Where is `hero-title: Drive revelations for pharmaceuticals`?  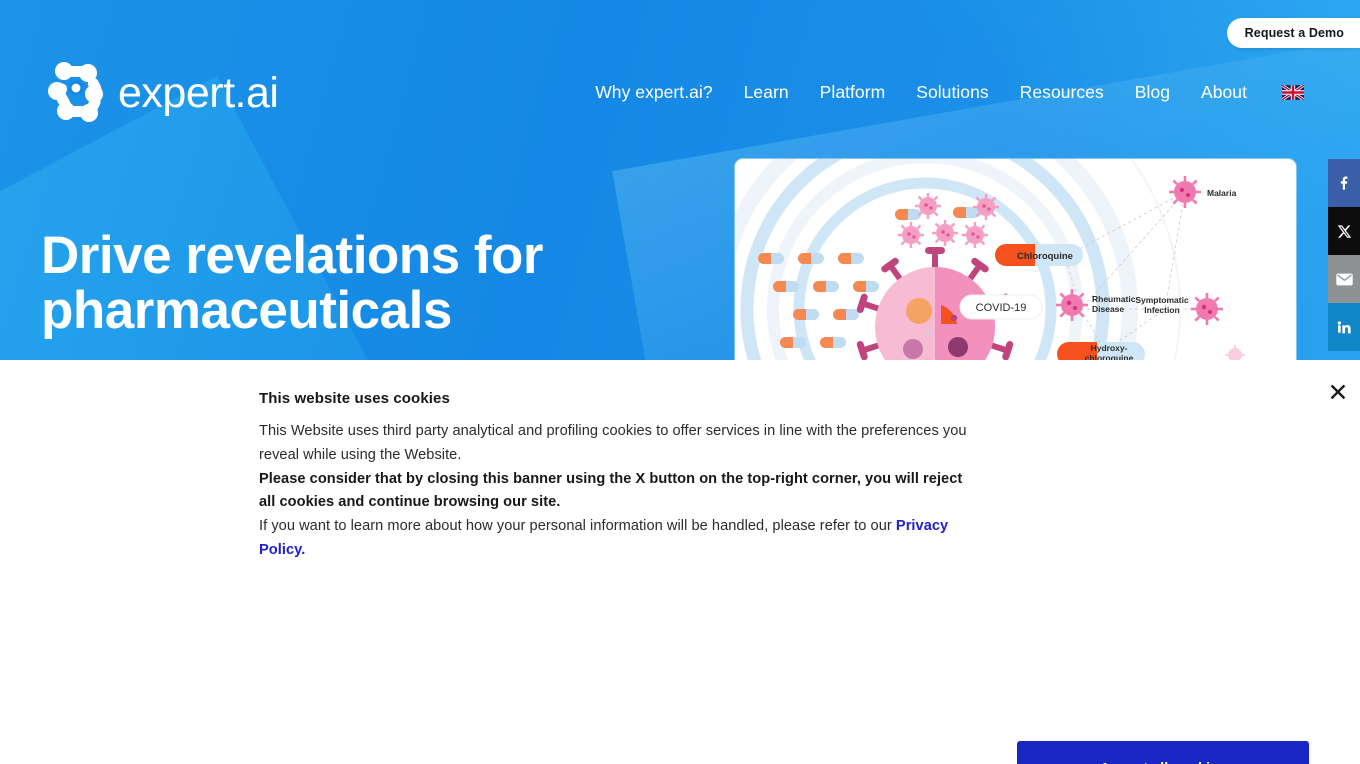
hero-title: Drive revelations for pharmaceuticals is located at coordinates (292, 283).